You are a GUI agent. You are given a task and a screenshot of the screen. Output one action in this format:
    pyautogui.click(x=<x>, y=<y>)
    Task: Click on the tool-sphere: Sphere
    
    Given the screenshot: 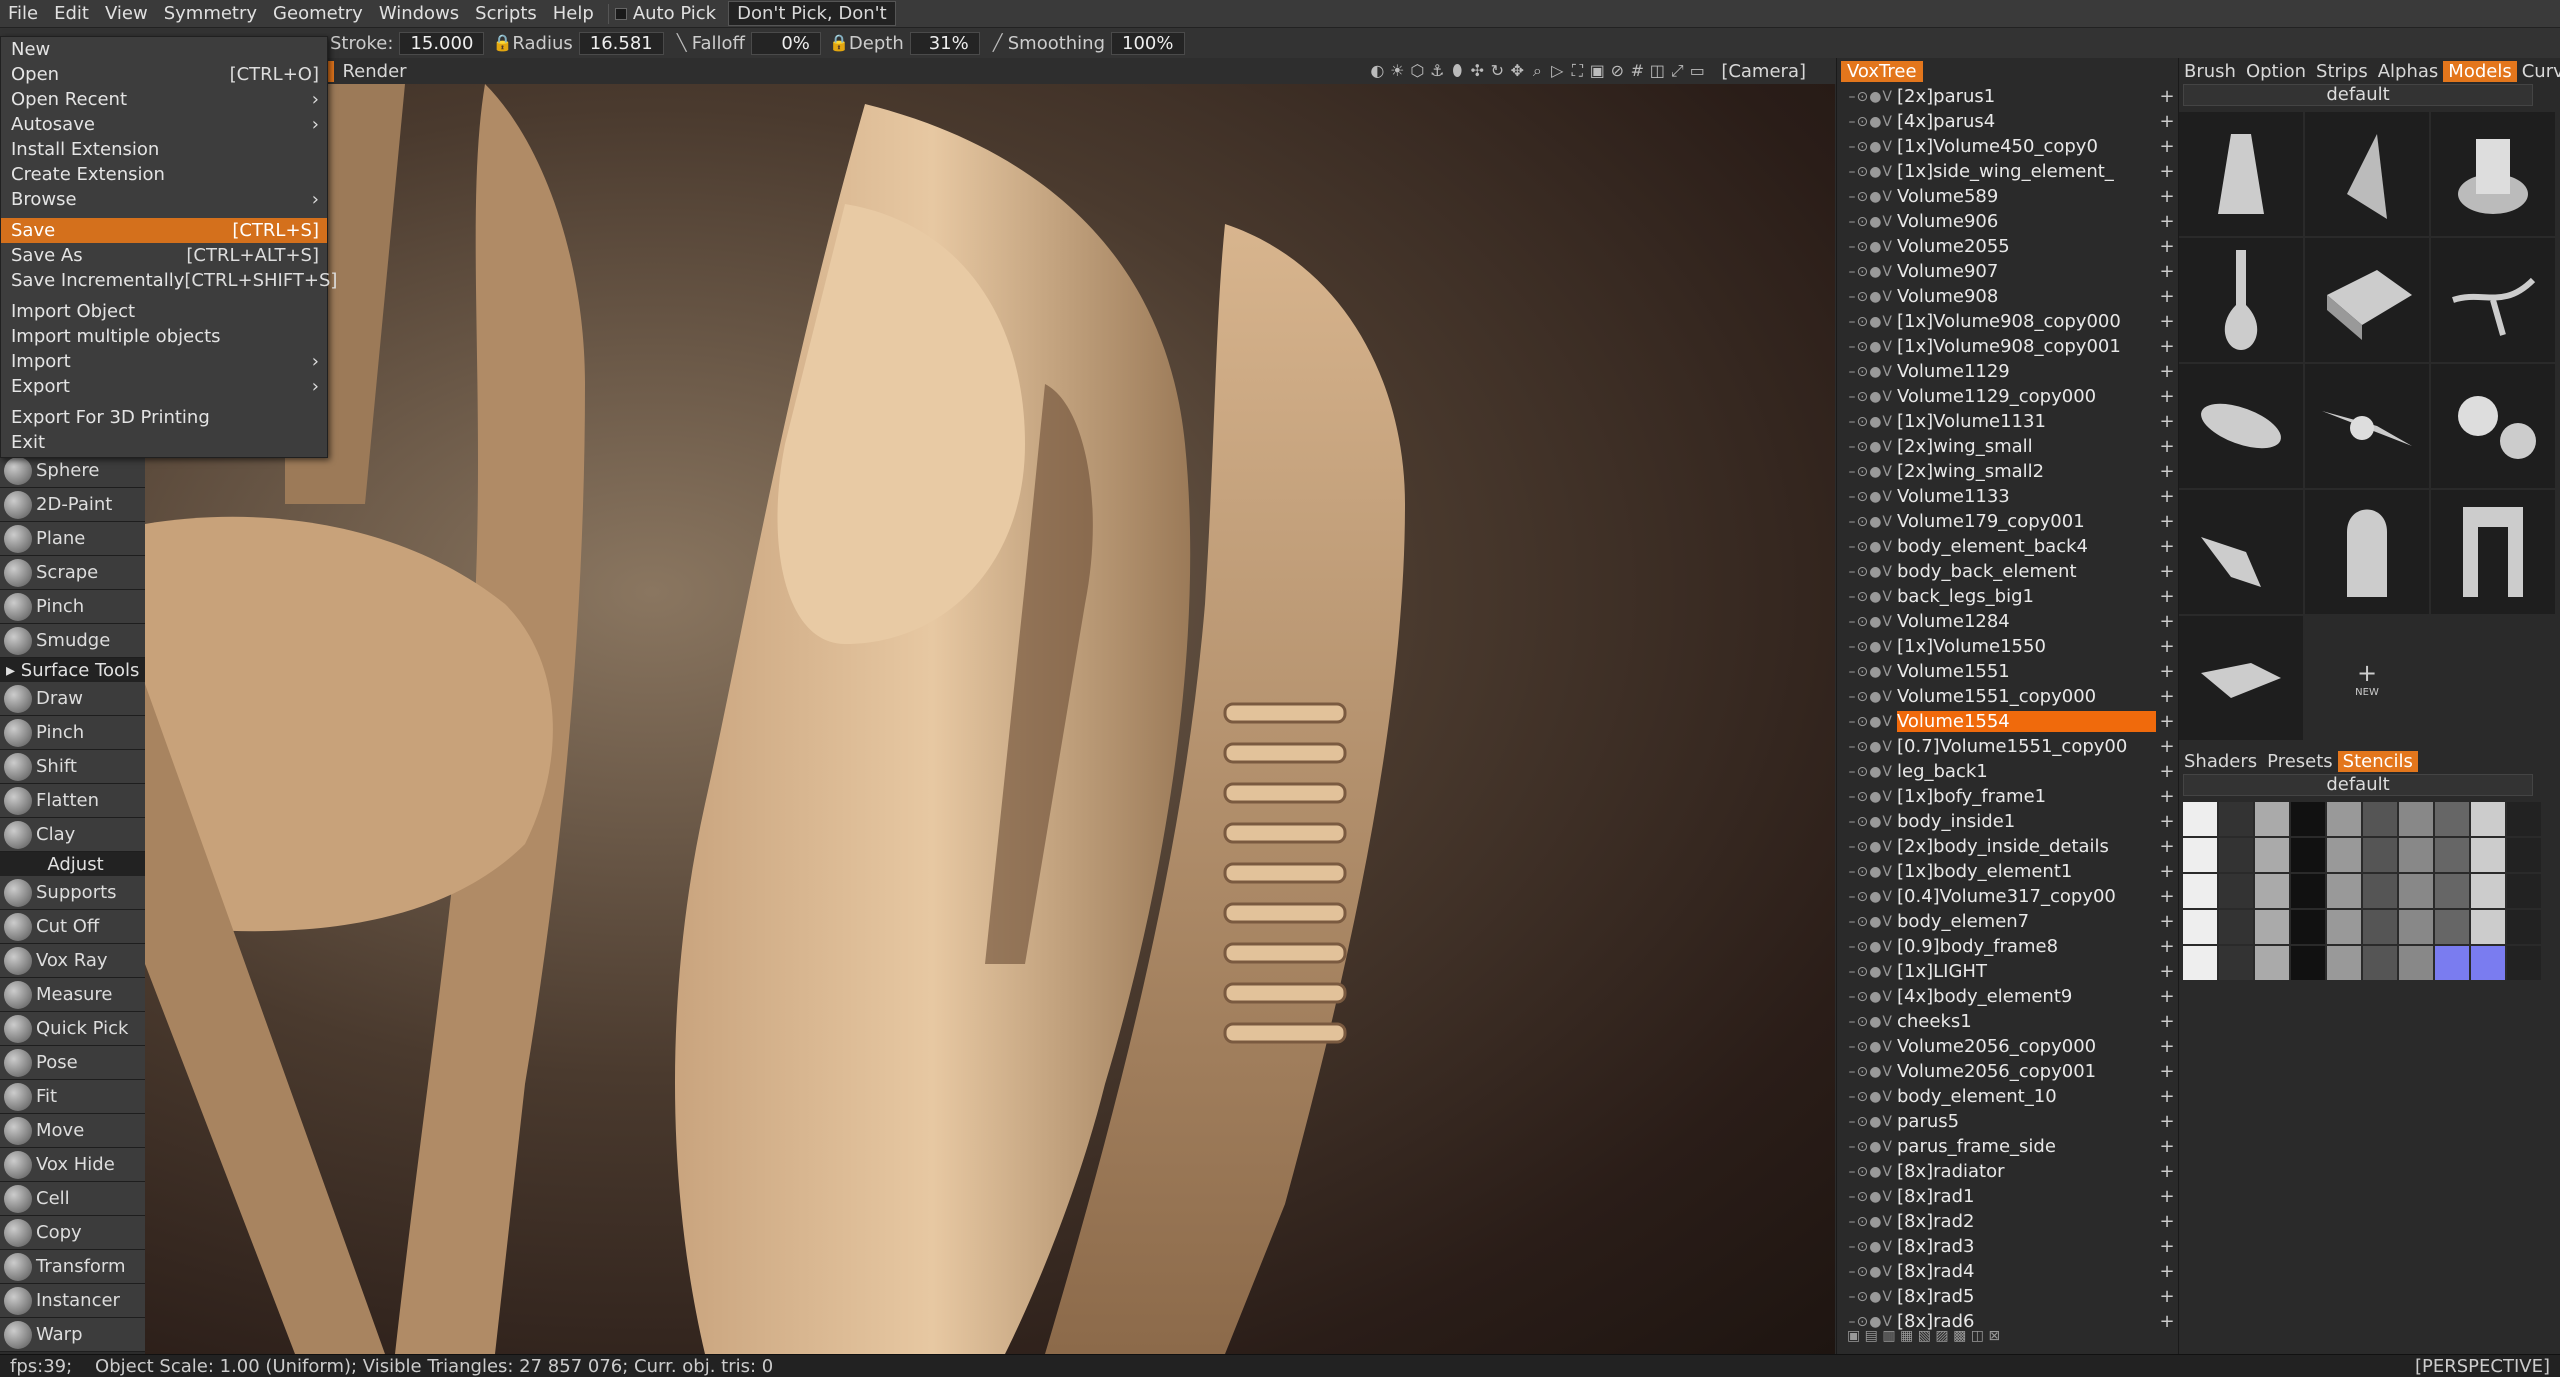 What is the action you would take?
    pyautogui.click(x=72, y=471)
    